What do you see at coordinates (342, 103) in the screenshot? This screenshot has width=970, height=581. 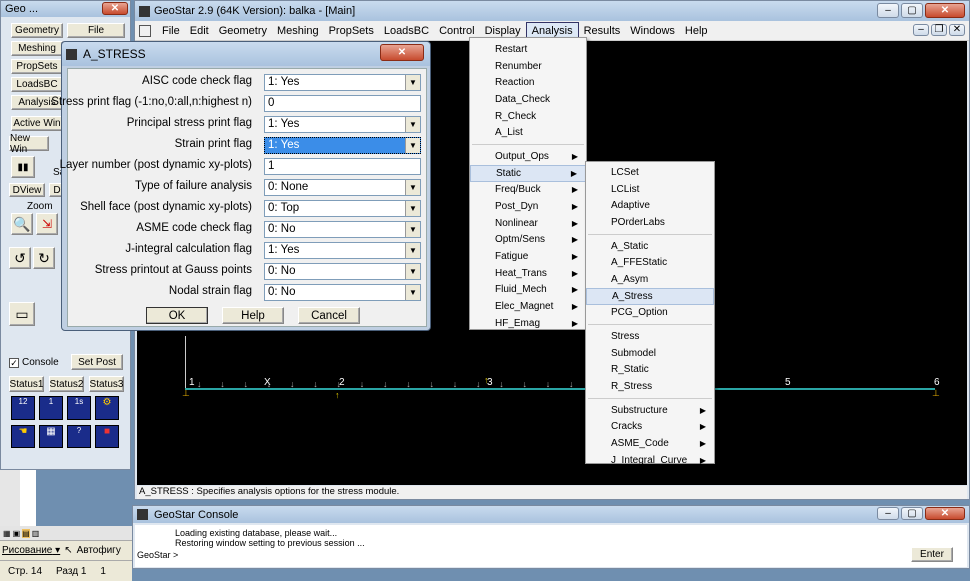 I see `stress-print-input: 0` at bounding box center [342, 103].